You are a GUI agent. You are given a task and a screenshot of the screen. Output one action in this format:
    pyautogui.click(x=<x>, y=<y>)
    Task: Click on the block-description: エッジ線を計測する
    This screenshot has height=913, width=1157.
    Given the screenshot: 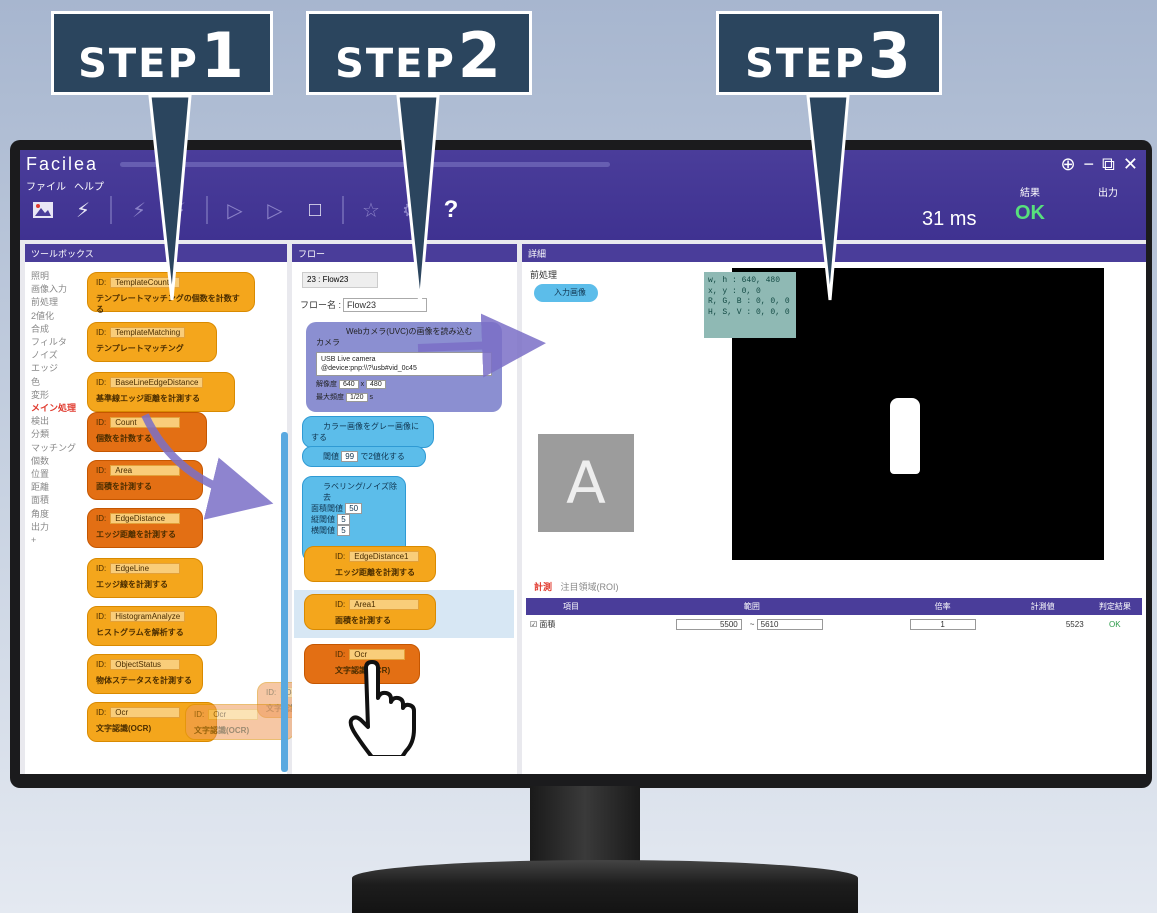 What is the action you would take?
    pyautogui.click(x=132, y=584)
    